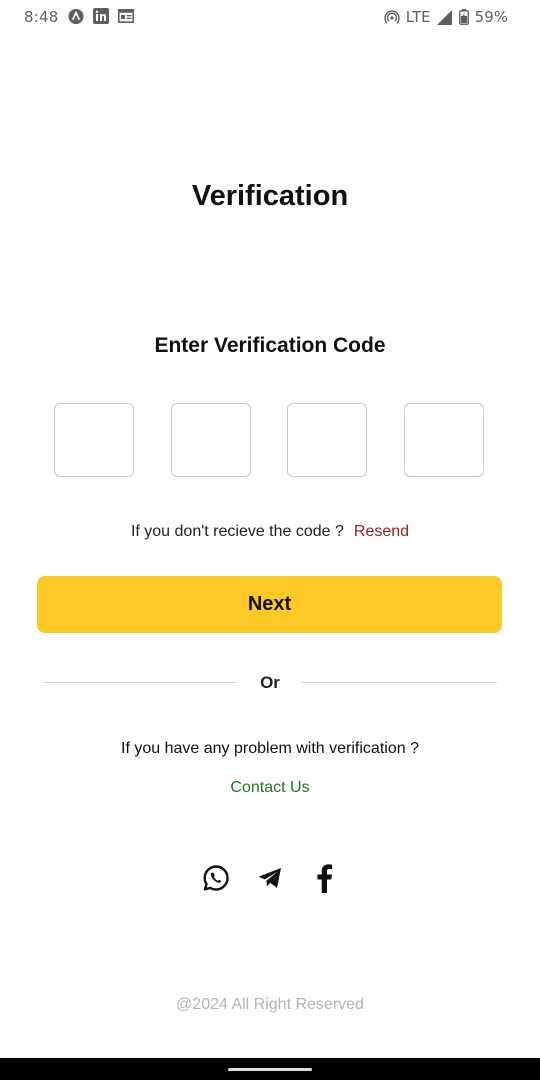 Image resolution: width=540 pixels, height=1080 pixels. What do you see at coordinates (237, 531) in the screenshot?
I see `resend-prompt: If you don't recieve the code ?` at bounding box center [237, 531].